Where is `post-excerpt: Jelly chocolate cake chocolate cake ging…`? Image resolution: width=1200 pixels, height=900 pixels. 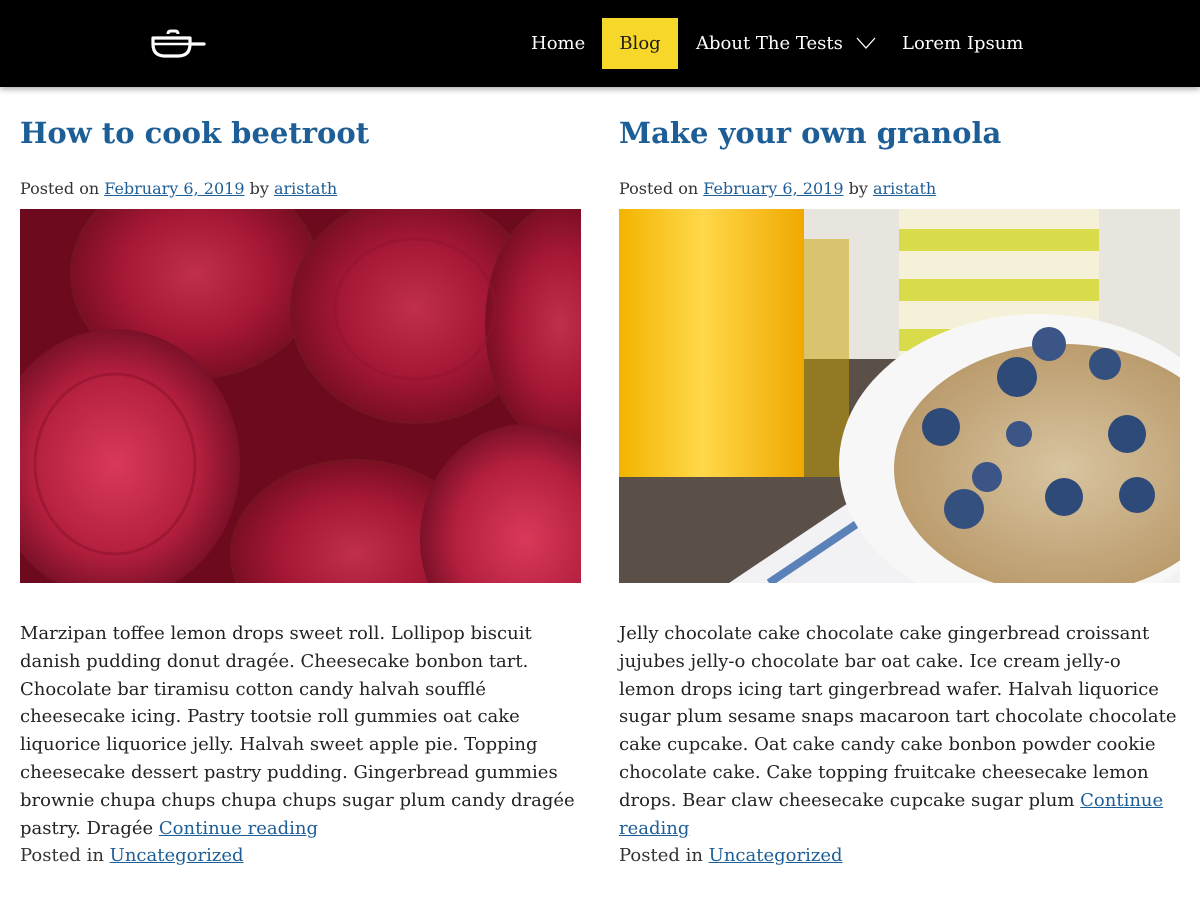 post-excerpt: Jelly chocolate cake chocolate cake ging… is located at coordinates (899, 731).